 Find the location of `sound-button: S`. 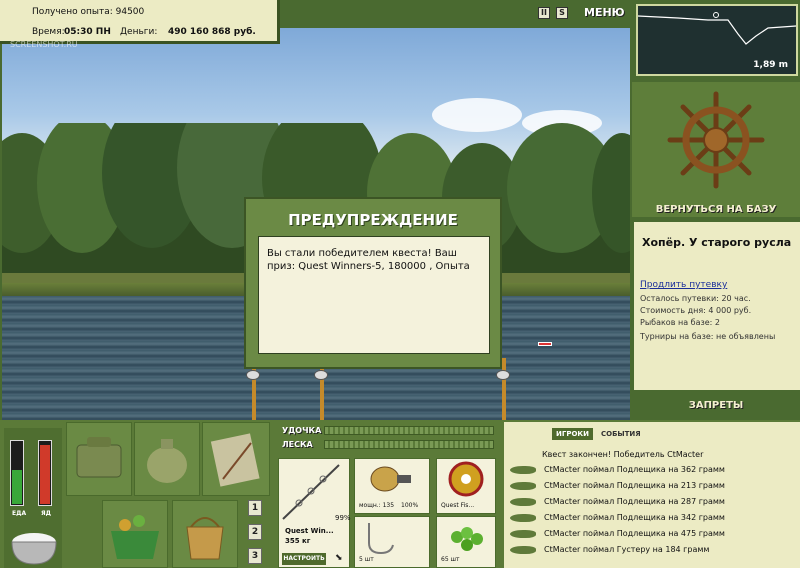

sound-button: S is located at coordinates (562, 12).